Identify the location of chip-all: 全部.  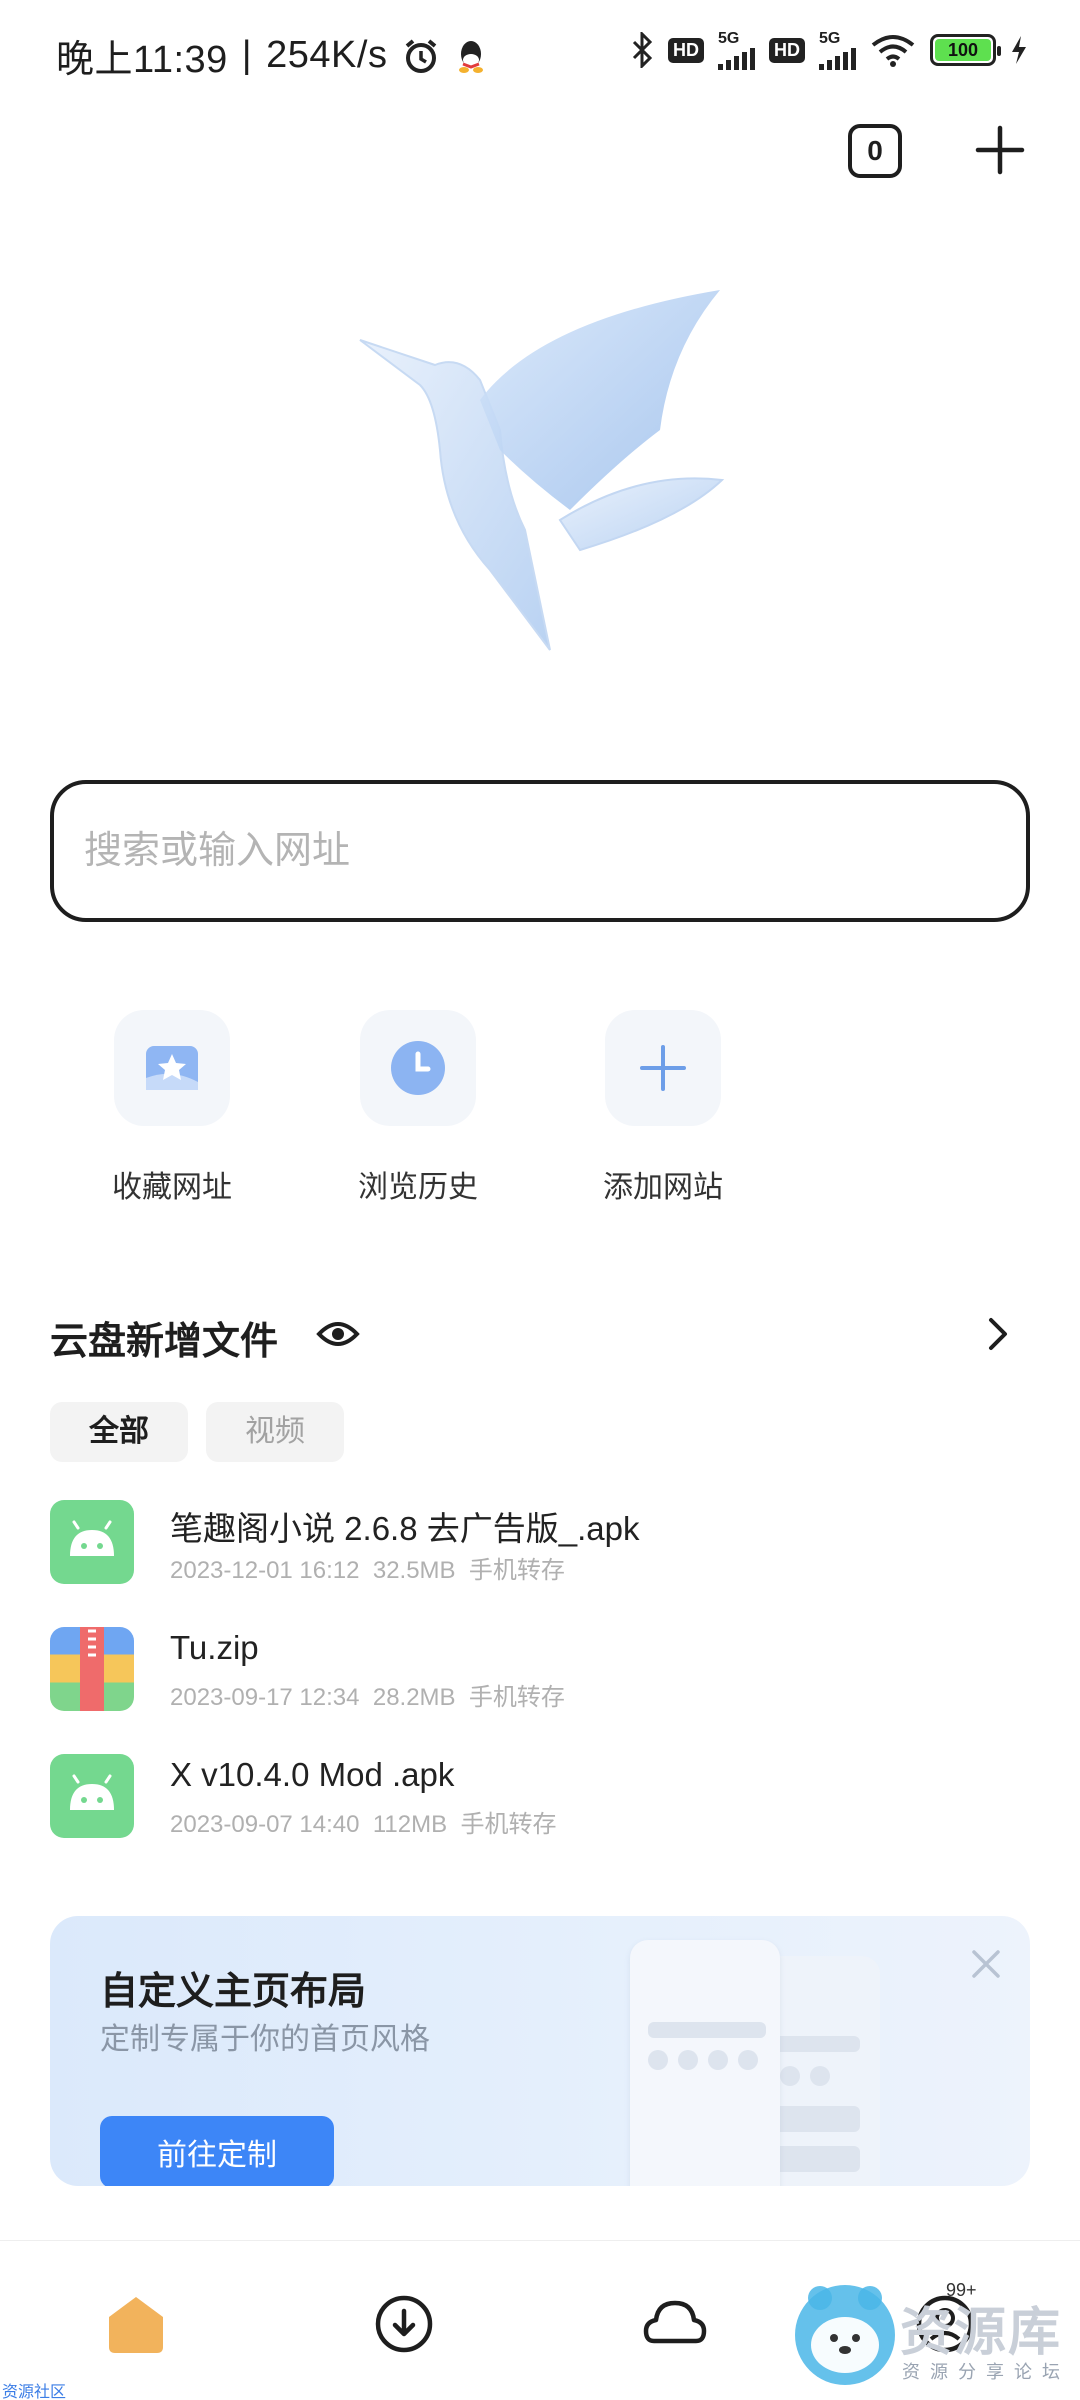
(119, 1432).